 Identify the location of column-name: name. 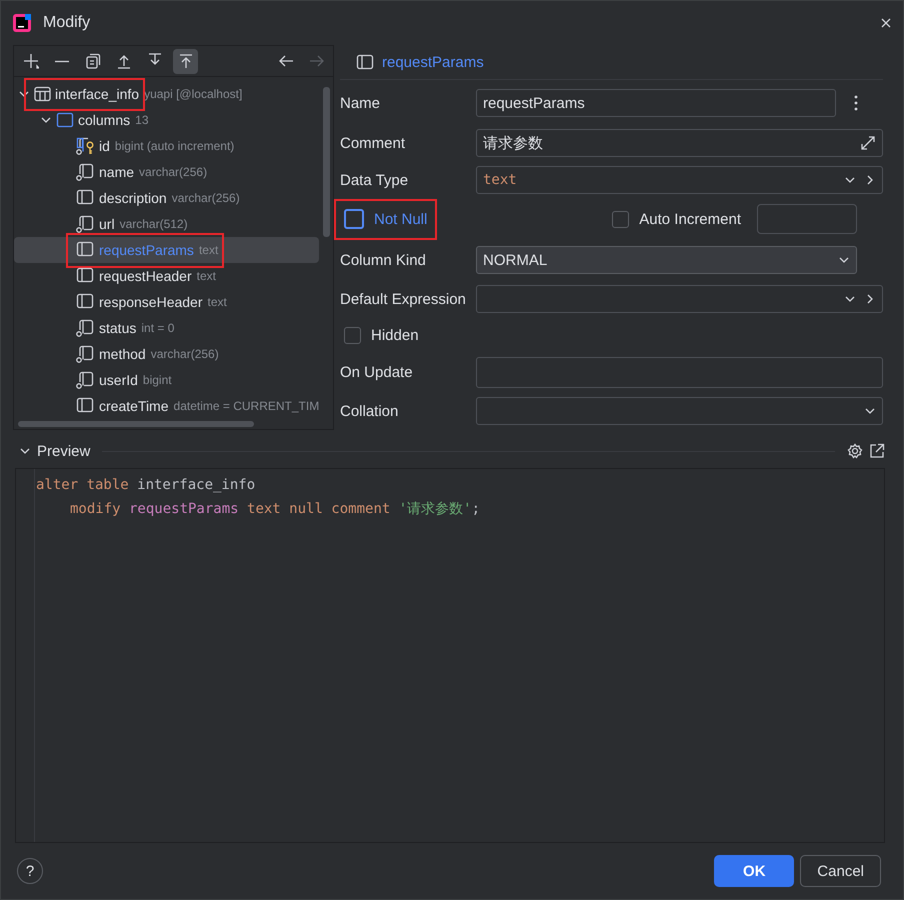
(116, 172).